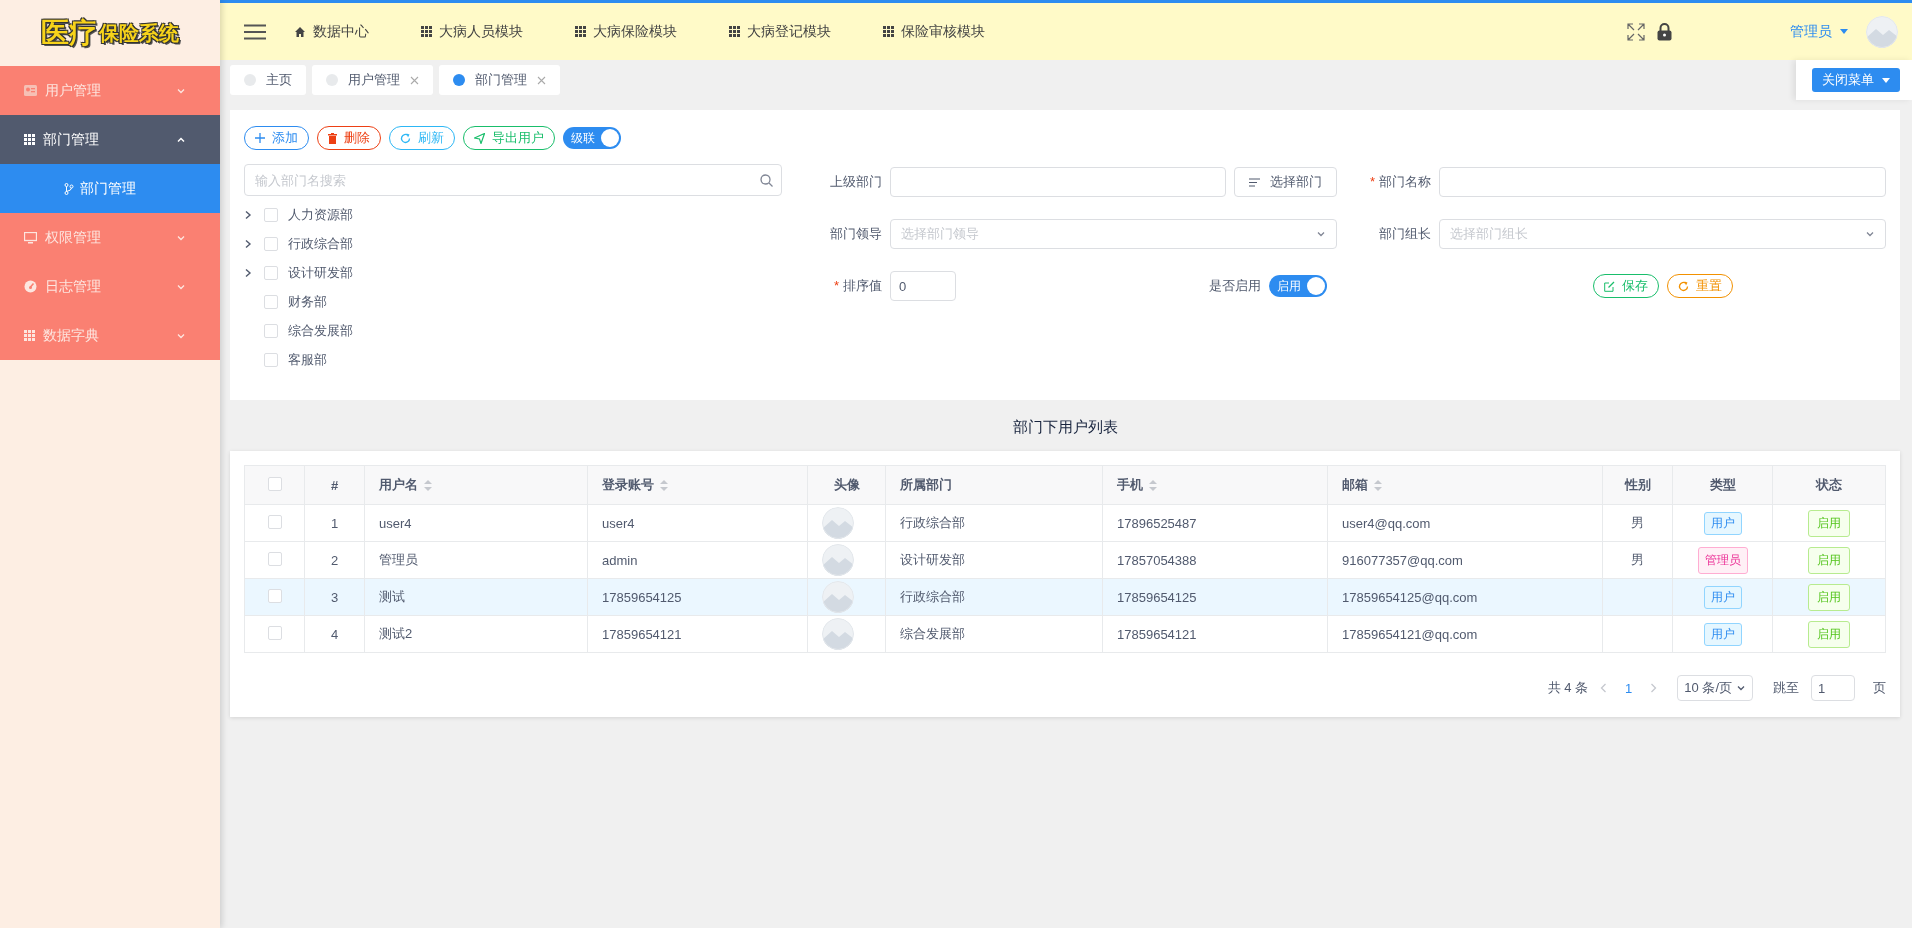  What do you see at coordinates (320, 214) in the screenshot?
I see `tree-node-label: 人力资源部` at bounding box center [320, 214].